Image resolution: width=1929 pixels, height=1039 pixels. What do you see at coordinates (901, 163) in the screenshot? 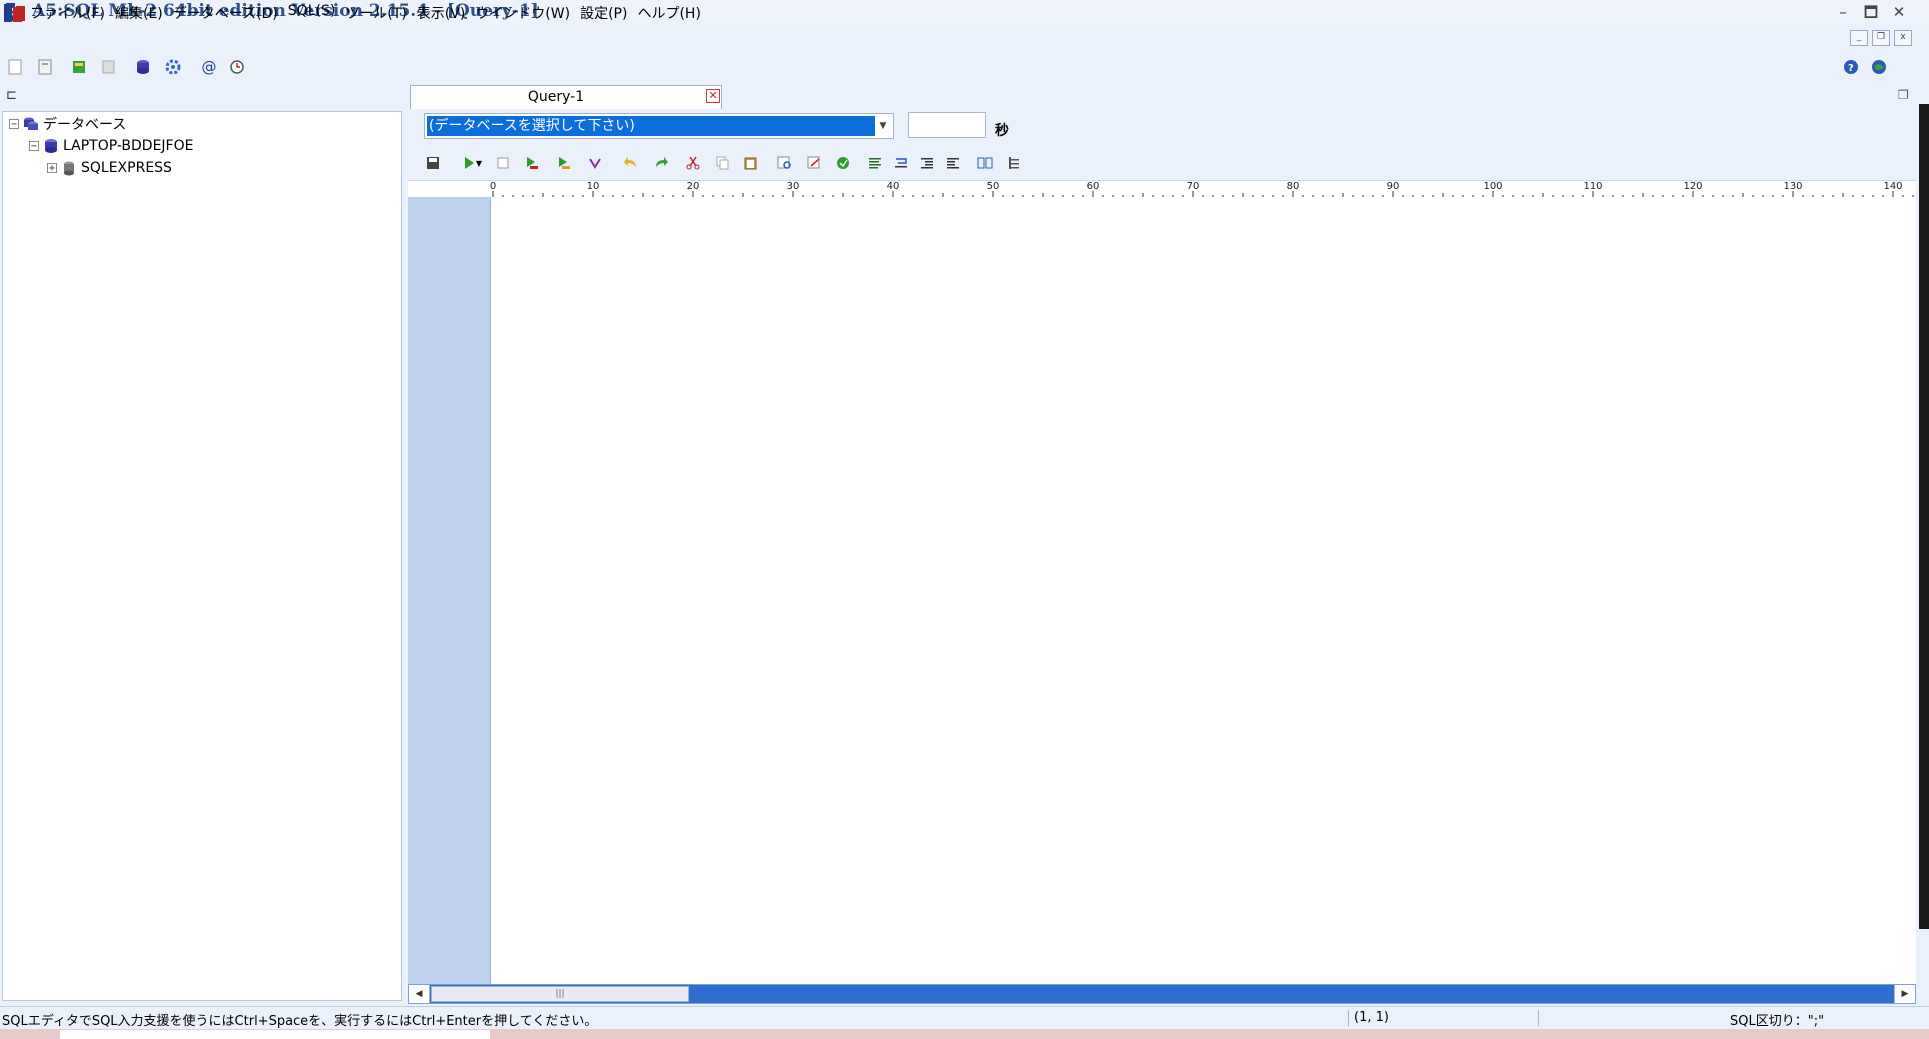
I see `wrap-icon` at bounding box center [901, 163].